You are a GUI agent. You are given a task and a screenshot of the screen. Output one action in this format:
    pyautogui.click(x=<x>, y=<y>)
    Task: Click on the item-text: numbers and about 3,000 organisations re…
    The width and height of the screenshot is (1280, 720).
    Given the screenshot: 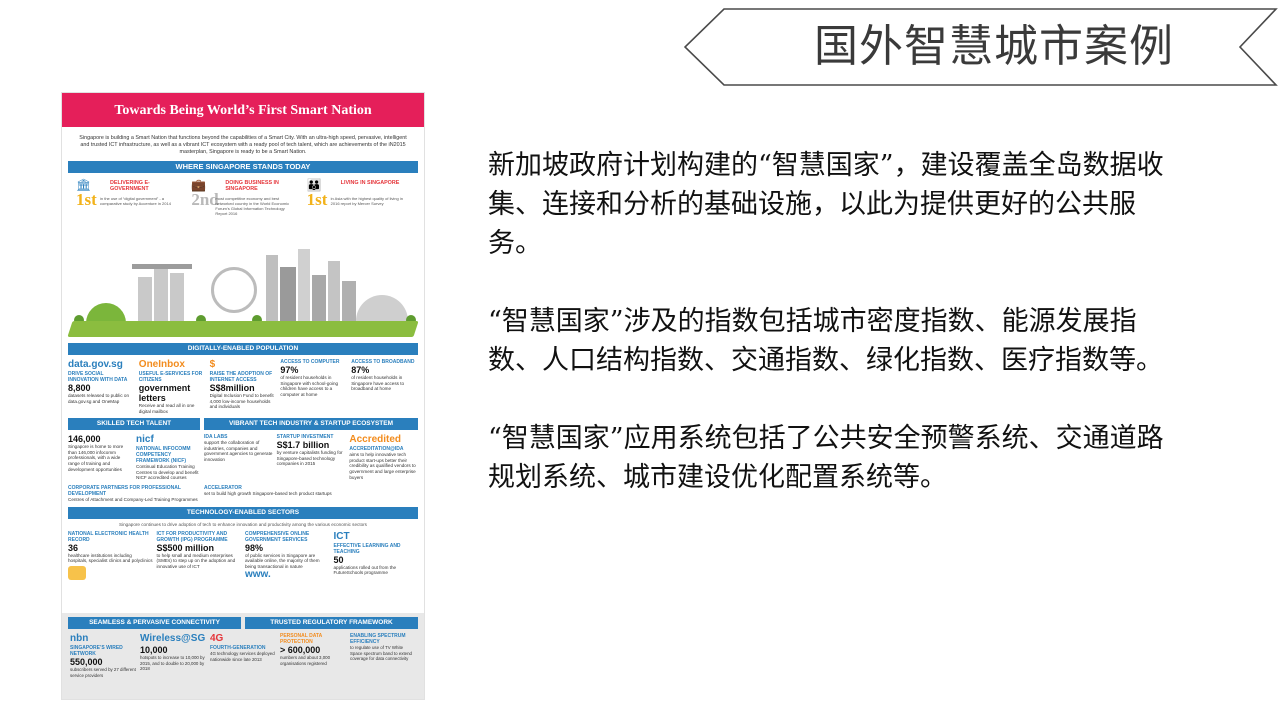 What is the action you would take?
    pyautogui.click(x=305, y=660)
    